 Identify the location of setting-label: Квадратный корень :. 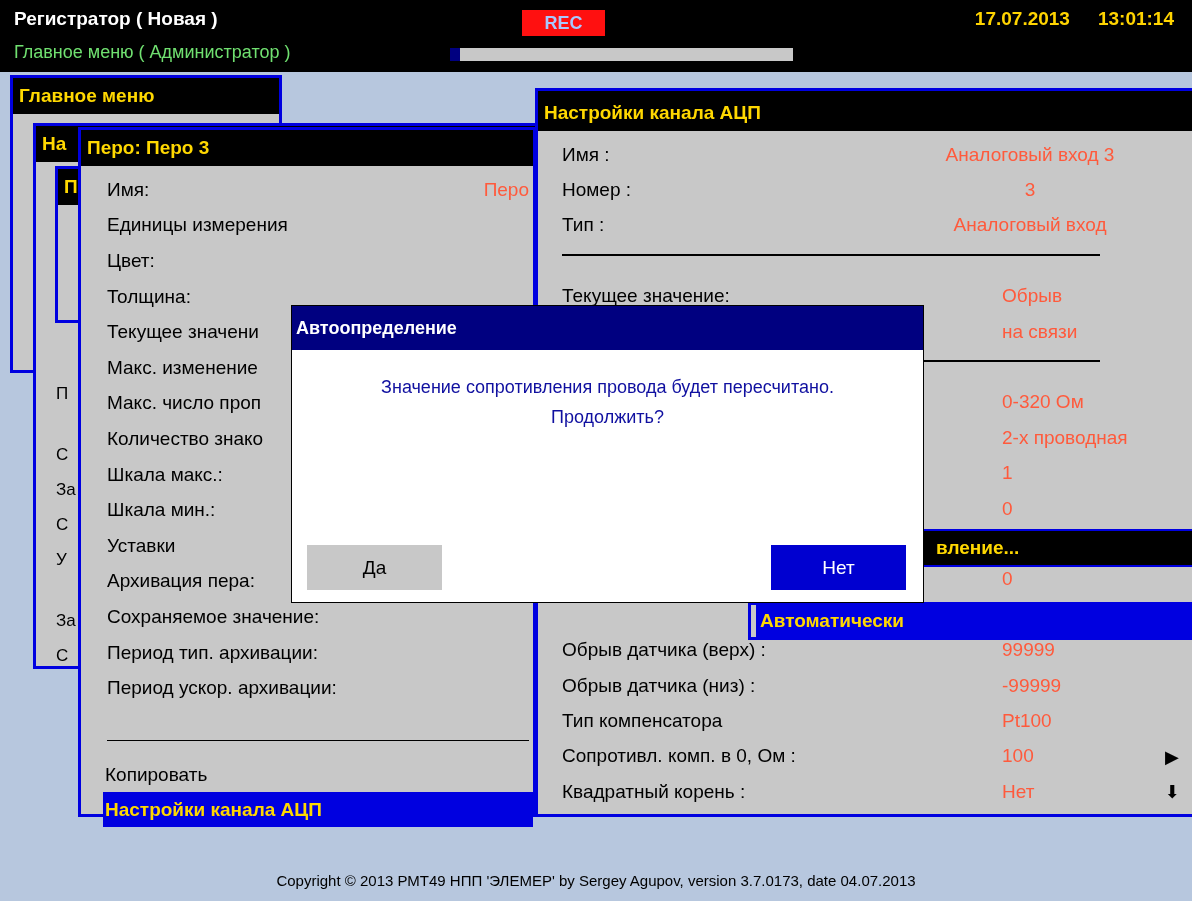
(654, 791).